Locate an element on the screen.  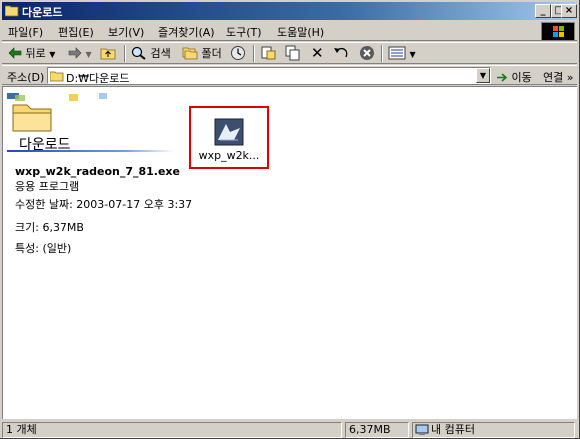
details-file-name: wxp_w2k_radeon_7_81.exe is located at coordinates (97, 171).